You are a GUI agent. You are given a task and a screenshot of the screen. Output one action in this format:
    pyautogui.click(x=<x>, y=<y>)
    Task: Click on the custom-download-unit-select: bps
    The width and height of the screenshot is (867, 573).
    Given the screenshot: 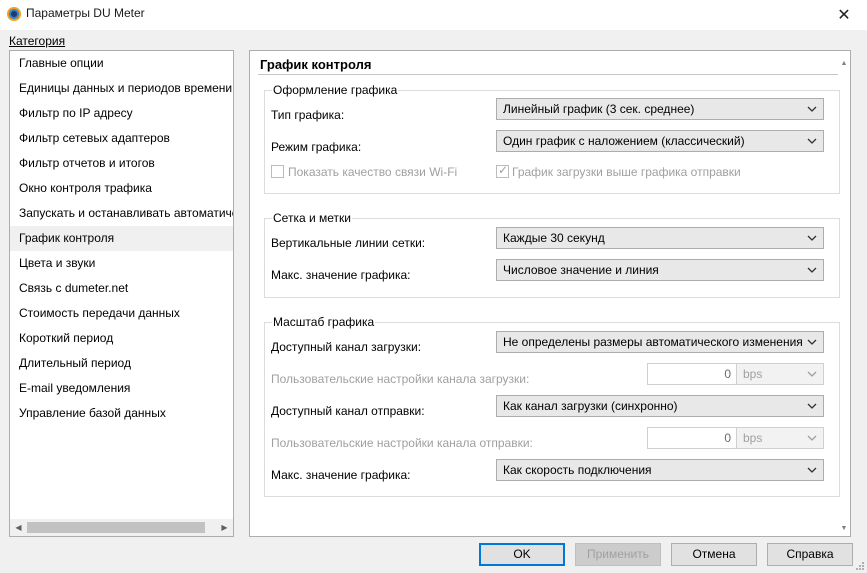 What is the action you would take?
    pyautogui.click(x=780, y=374)
    